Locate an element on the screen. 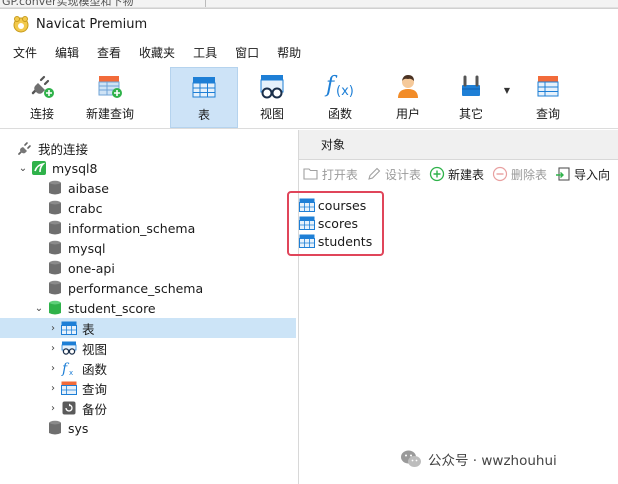 Image resolution: width=618 pixels, height=484 pixels. function-button: f (x) 函数 is located at coordinates (340, 97).